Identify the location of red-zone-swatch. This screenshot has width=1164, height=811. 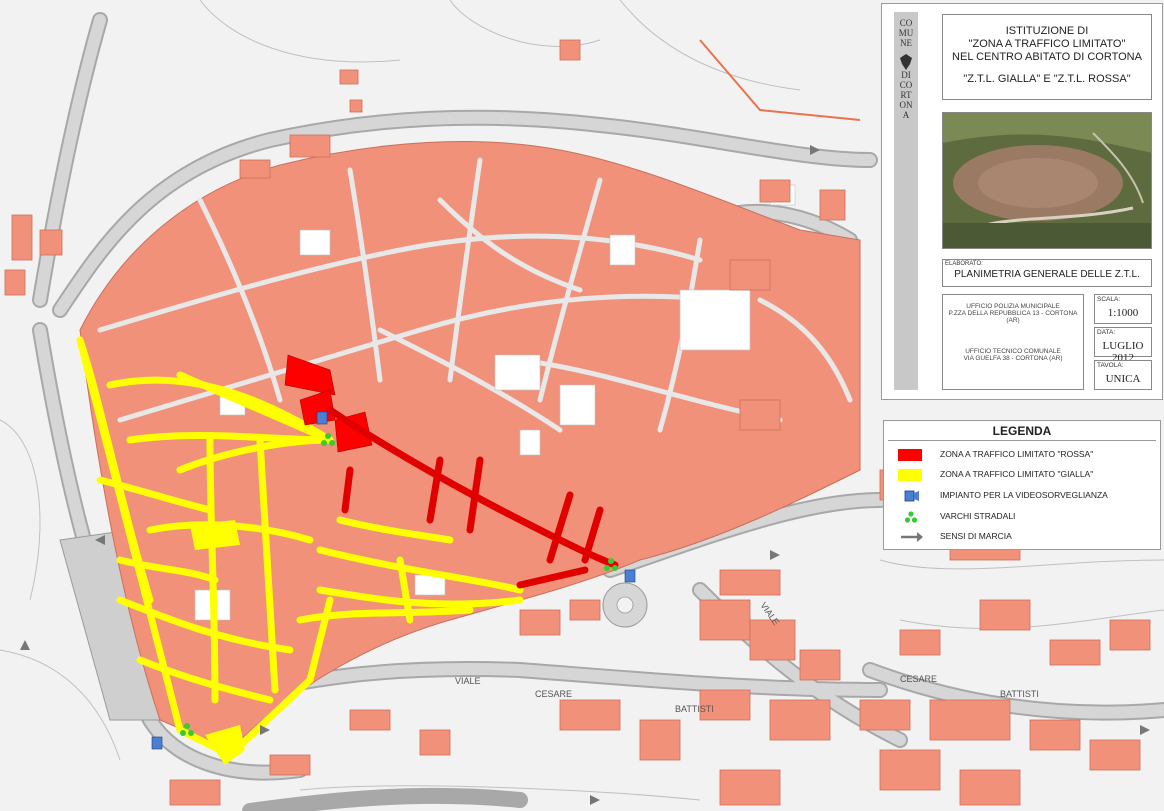
(910, 455).